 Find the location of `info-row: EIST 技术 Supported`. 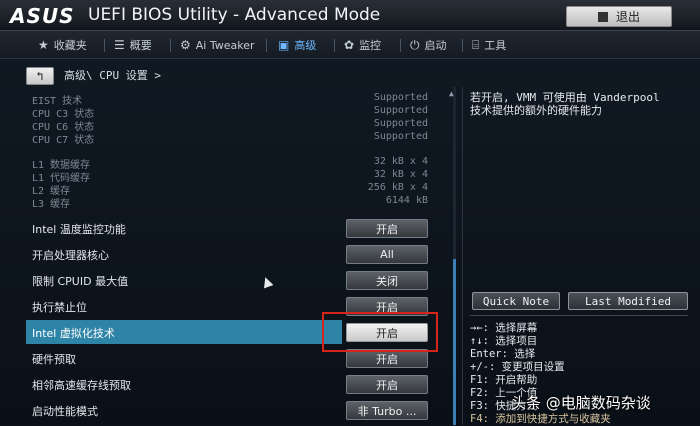

info-row: EIST 技术 Supported is located at coordinates (230, 99).